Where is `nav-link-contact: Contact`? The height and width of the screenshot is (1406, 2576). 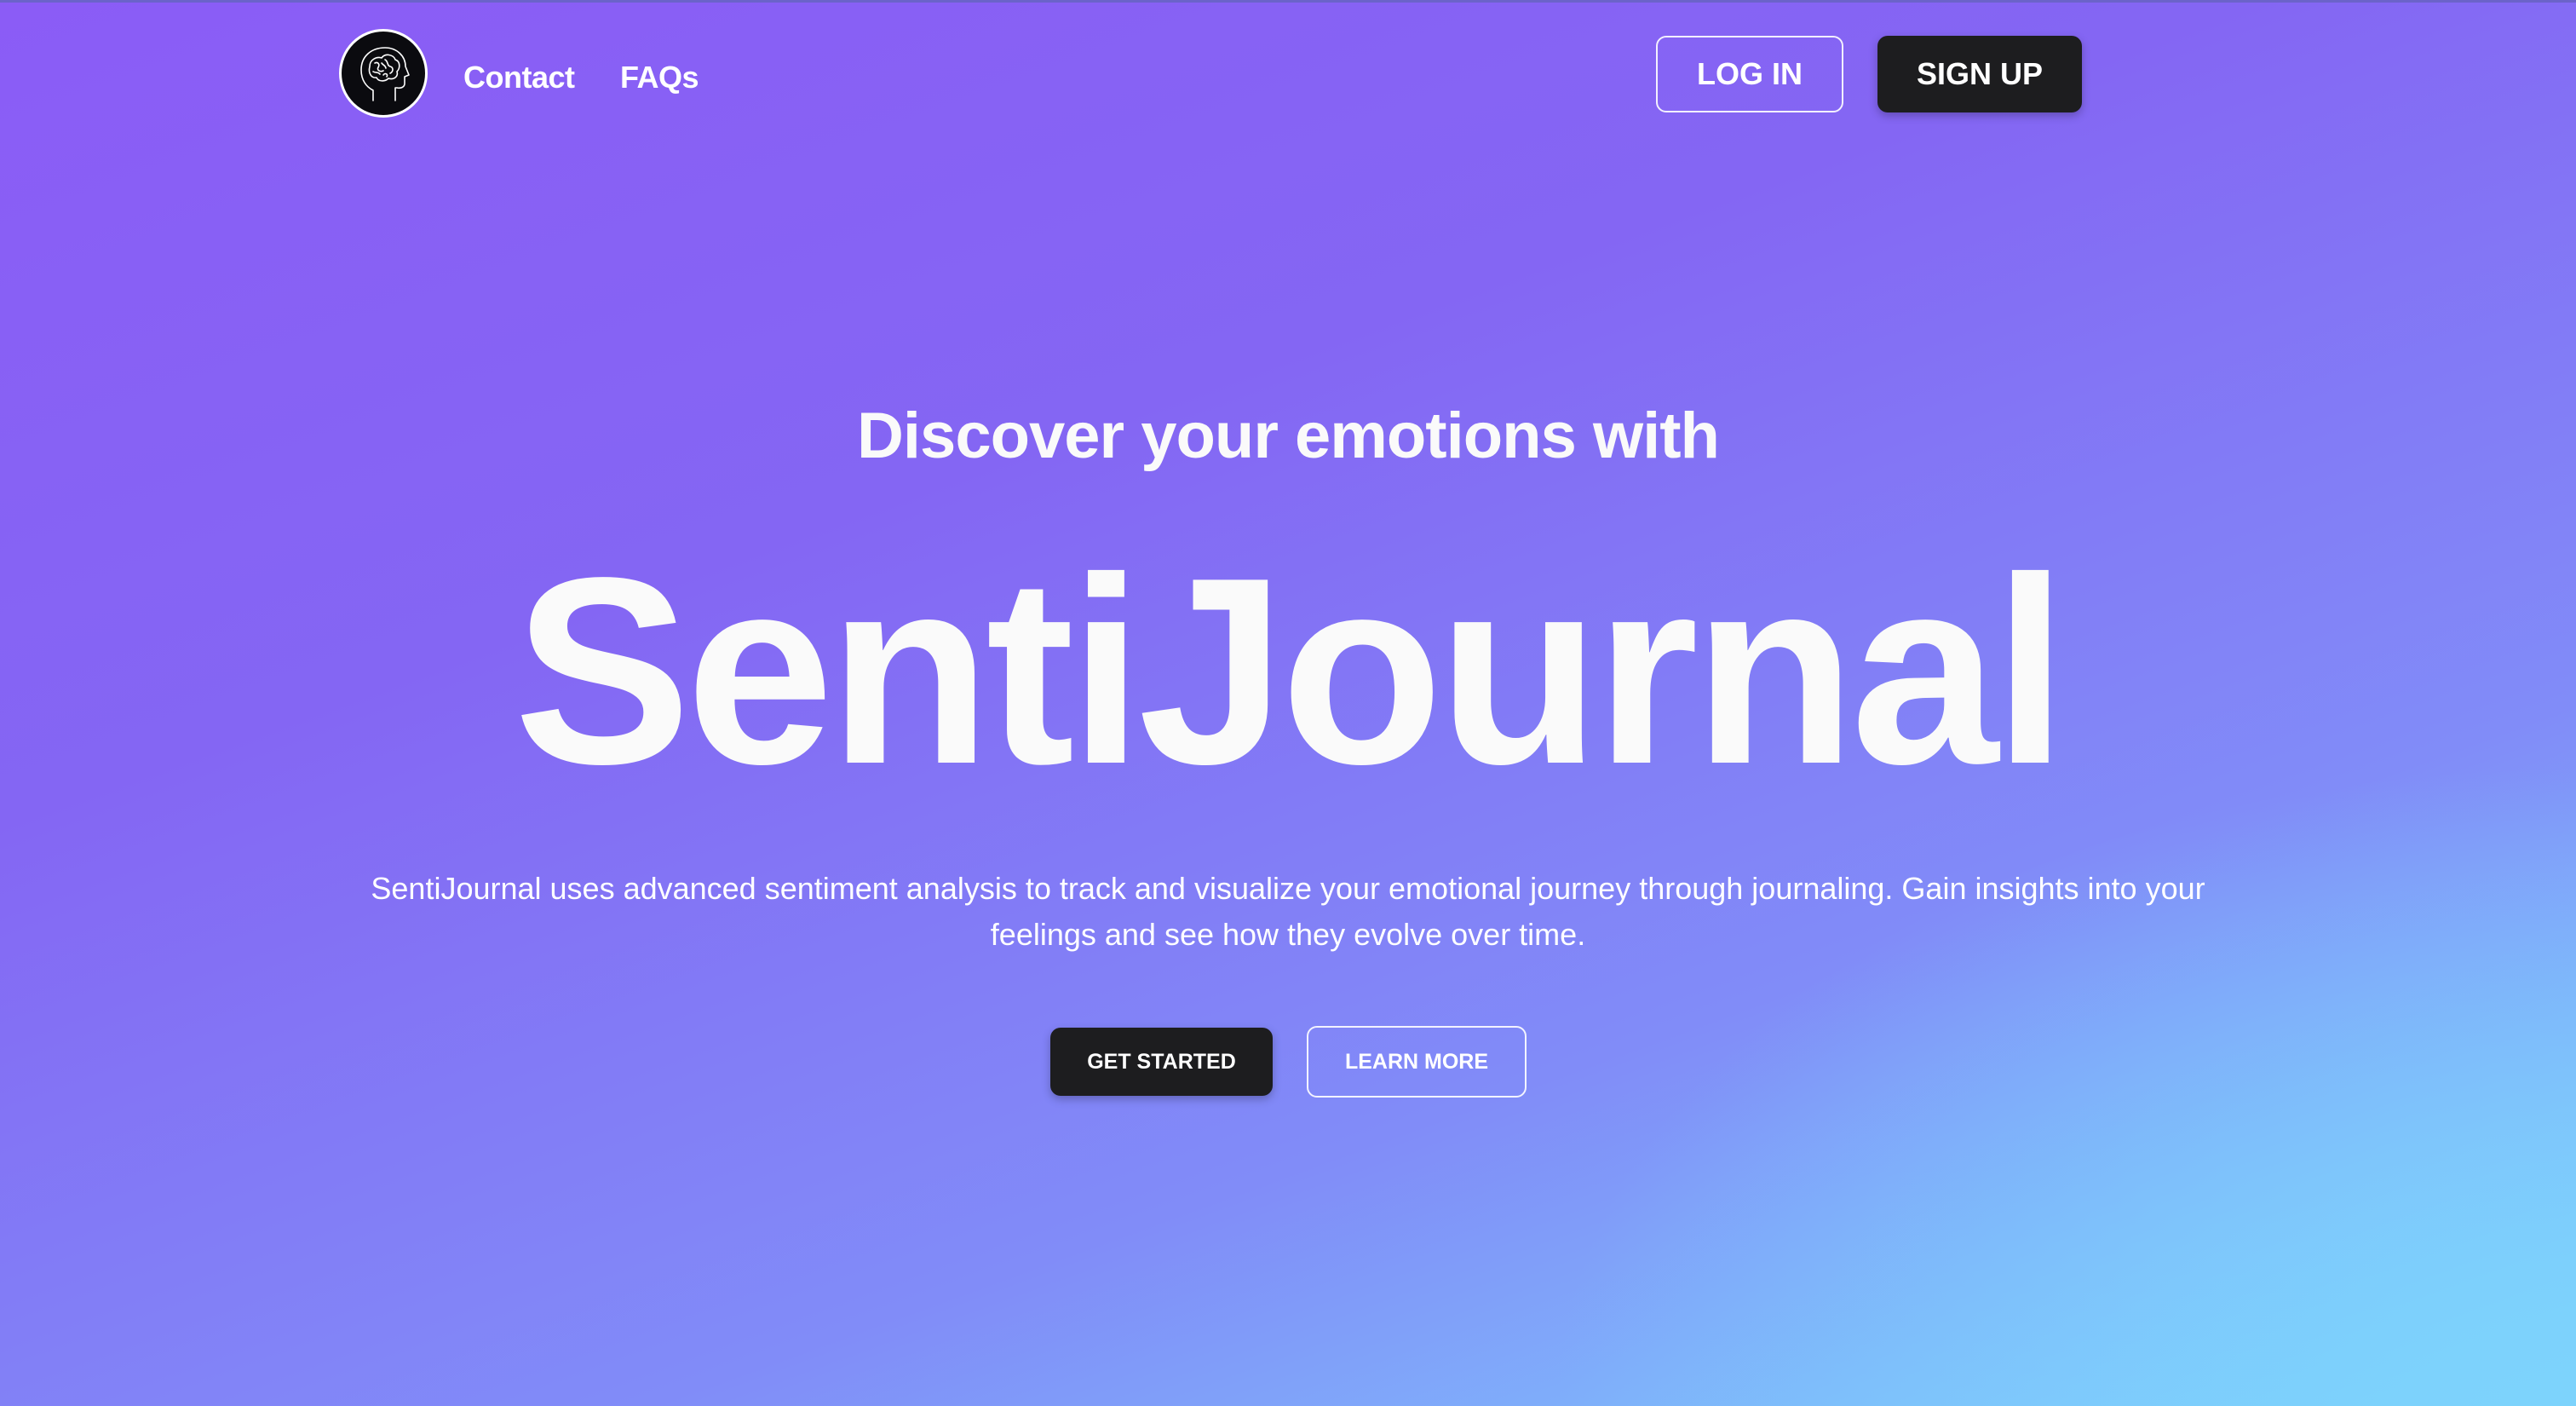
nav-link-contact: Contact is located at coordinates (519, 77).